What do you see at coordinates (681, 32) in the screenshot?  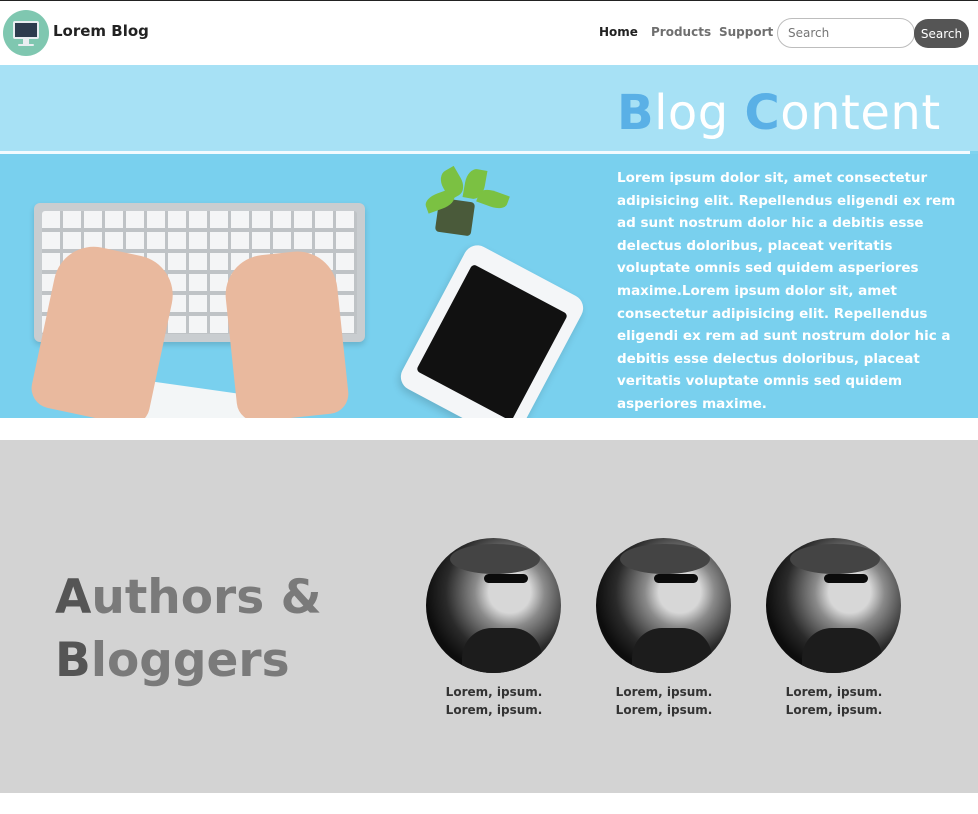 I see `nav-link-products: Products` at bounding box center [681, 32].